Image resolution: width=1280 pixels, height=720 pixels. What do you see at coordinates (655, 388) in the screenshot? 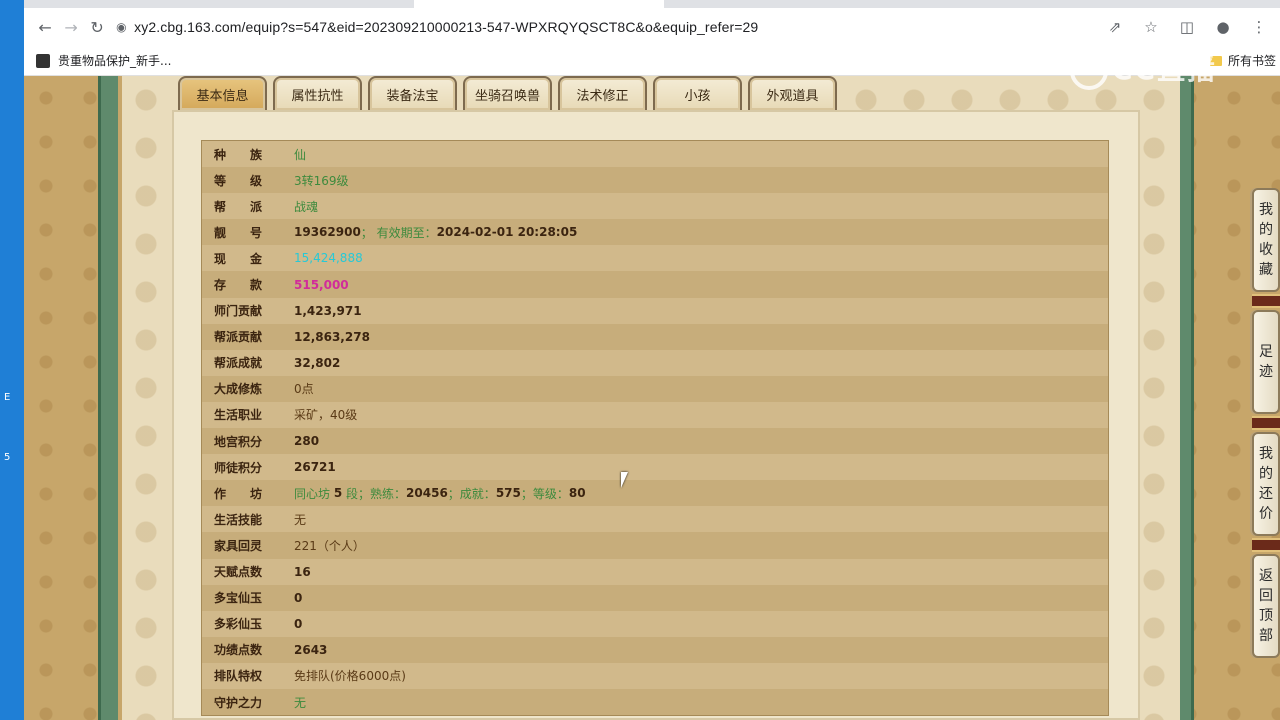
I see `table-row: 大成修炼 0点` at bounding box center [655, 388].